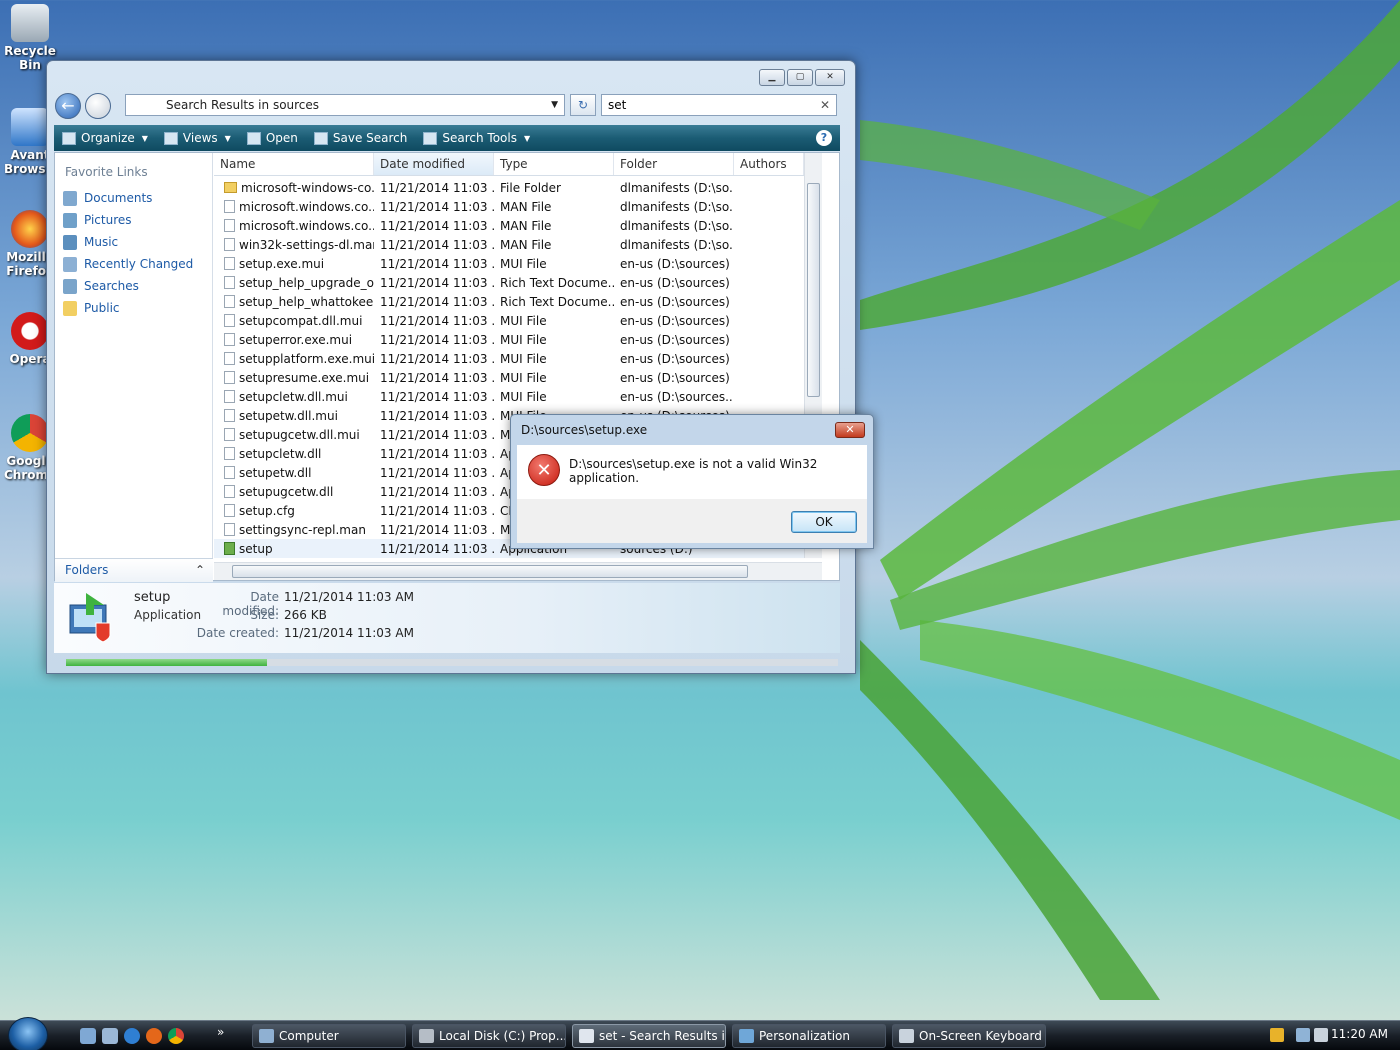  What do you see at coordinates (554, 164) in the screenshot?
I see `column-header-type: Type` at bounding box center [554, 164].